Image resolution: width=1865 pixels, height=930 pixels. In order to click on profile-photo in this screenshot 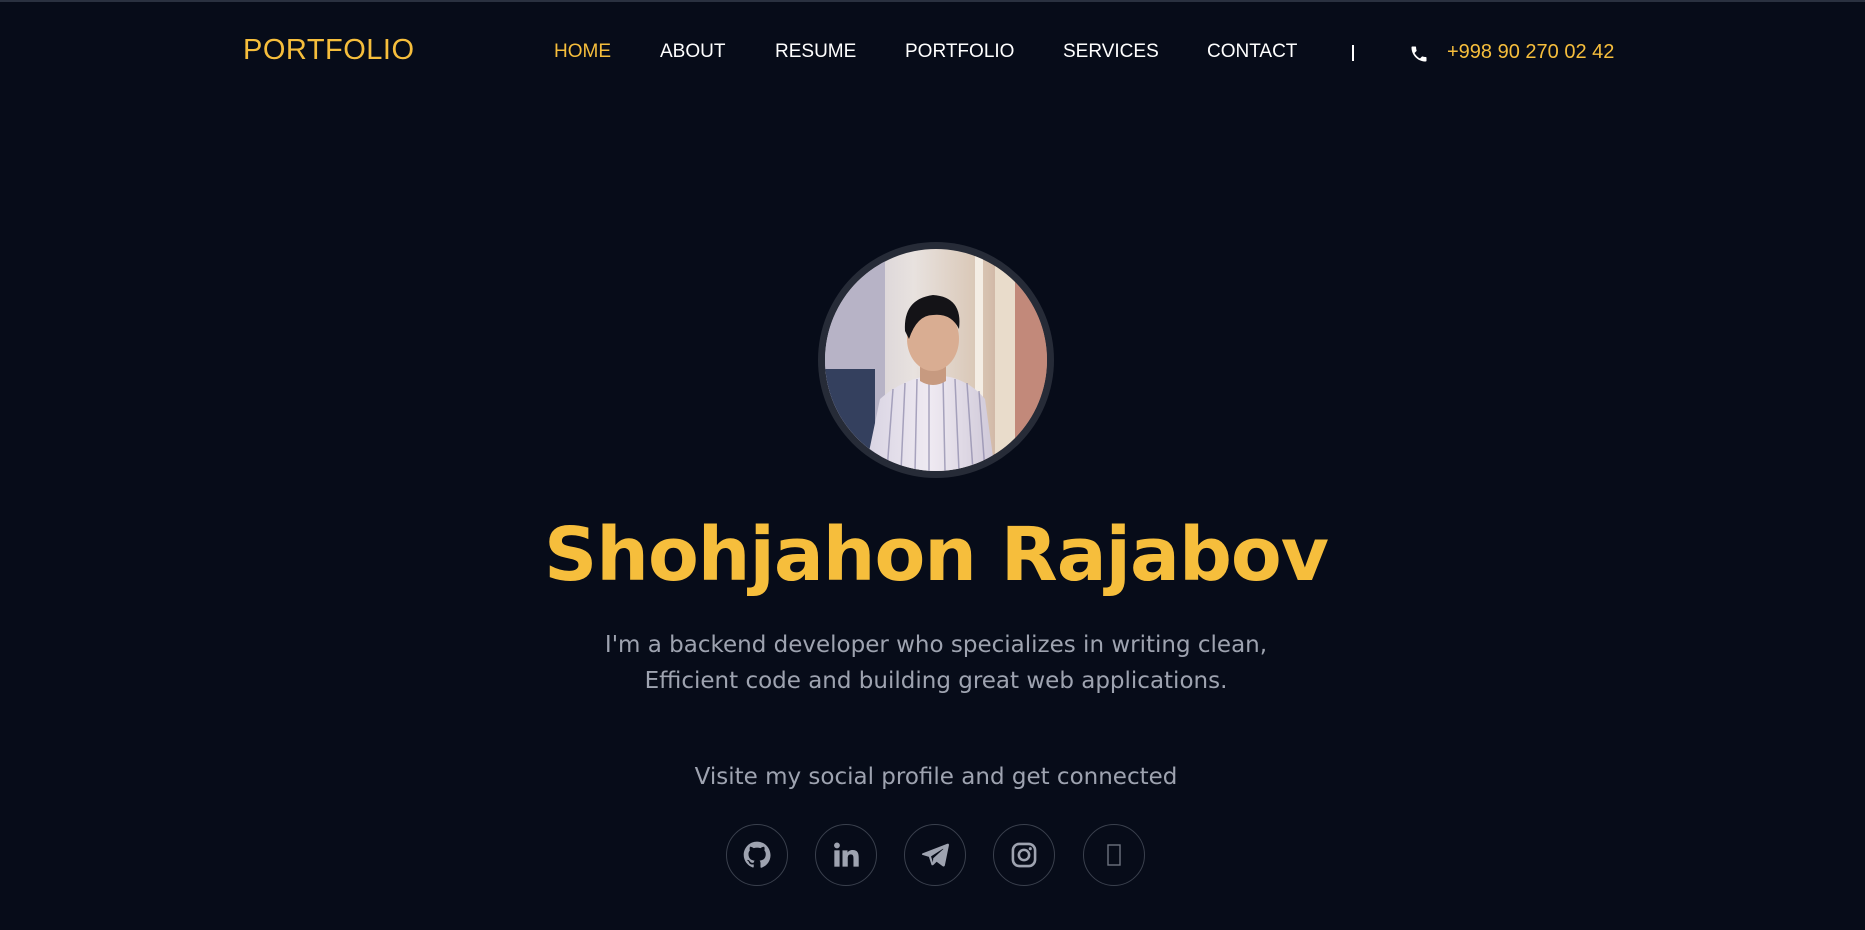, I will do `click(936, 360)`.